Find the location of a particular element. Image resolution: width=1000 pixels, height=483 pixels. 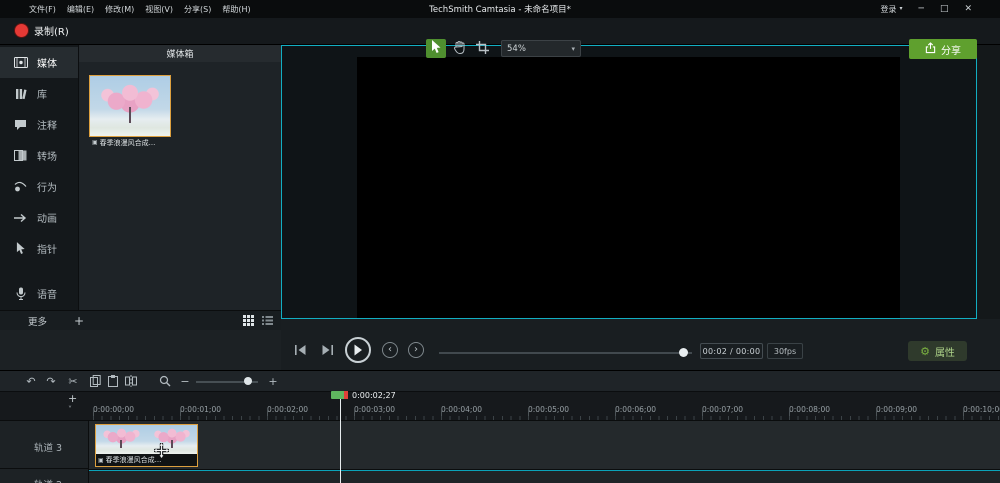

next-clip-button: › is located at coordinates (416, 350).